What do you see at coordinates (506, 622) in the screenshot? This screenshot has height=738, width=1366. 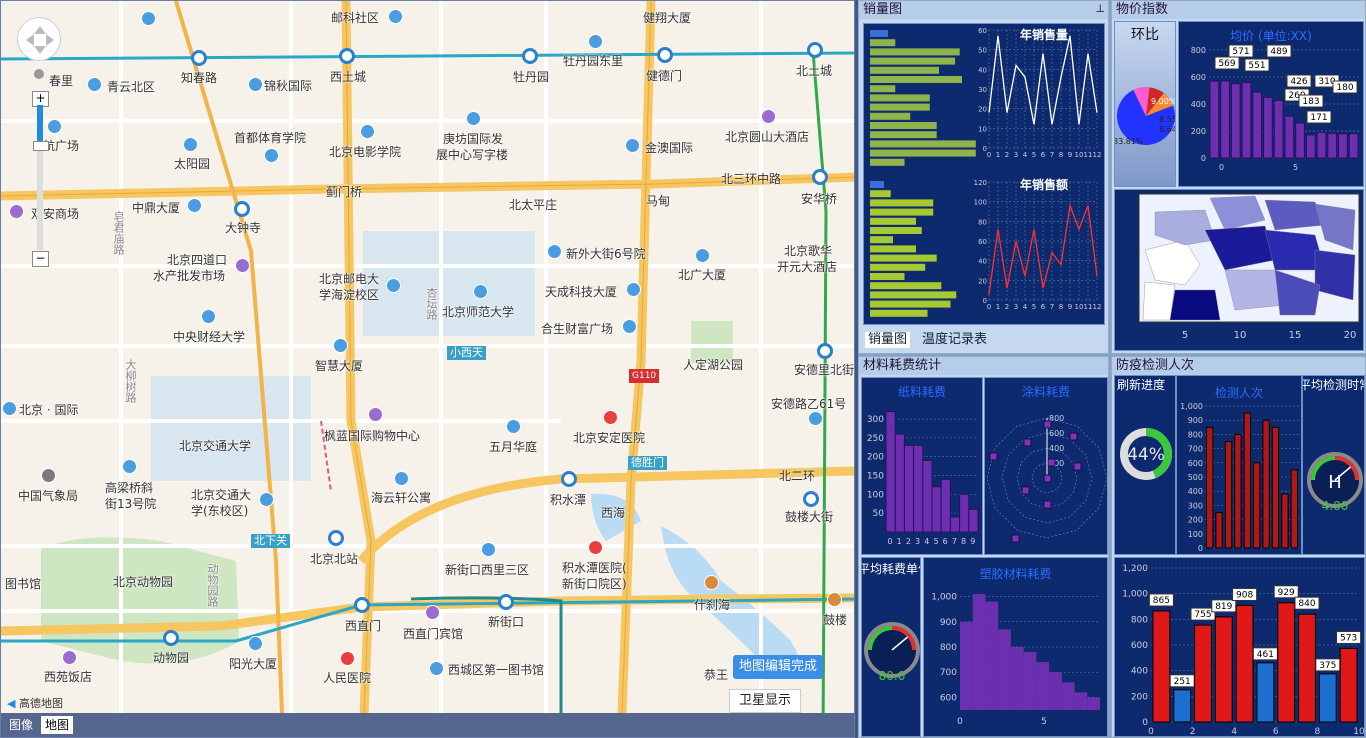 I see `poi-label: 新街口` at bounding box center [506, 622].